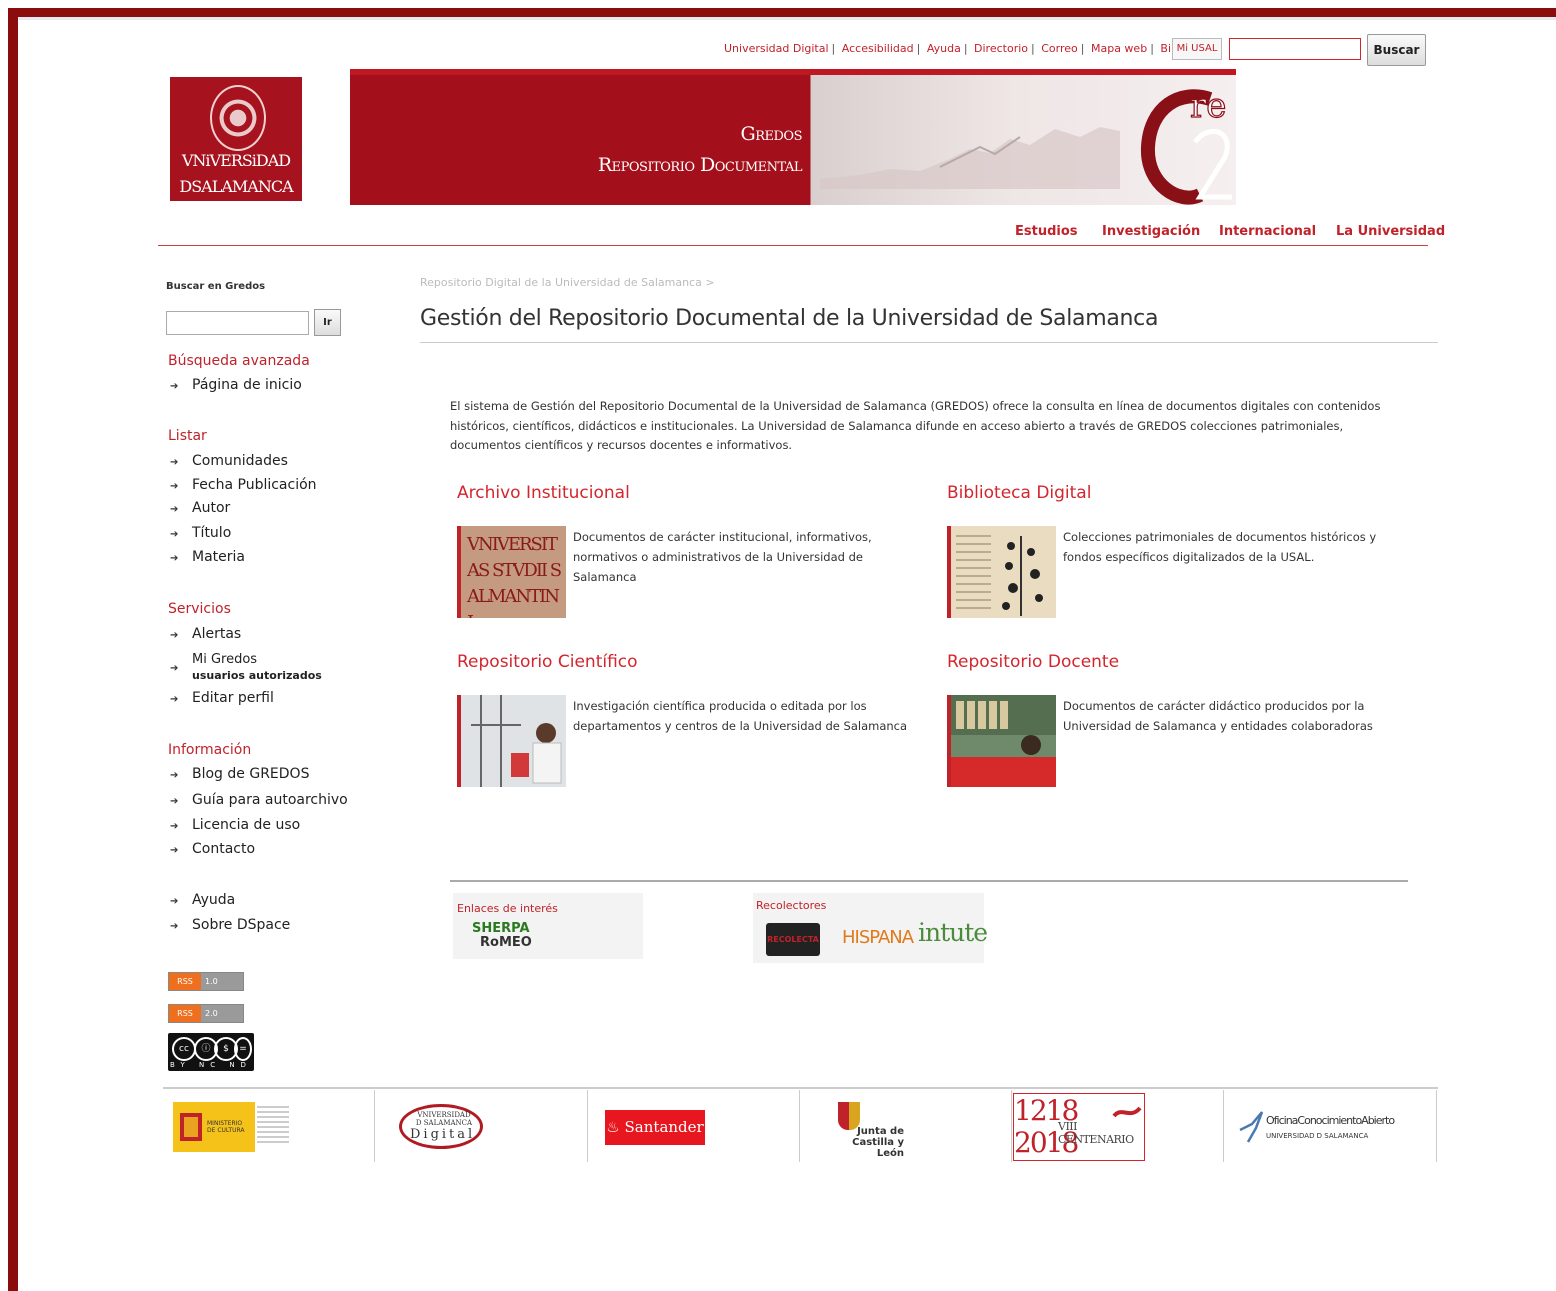 The image size is (1556, 1291). What do you see at coordinates (327, 322) in the screenshot?
I see `sidebar-search-button: Ir` at bounding box center [327, 322].